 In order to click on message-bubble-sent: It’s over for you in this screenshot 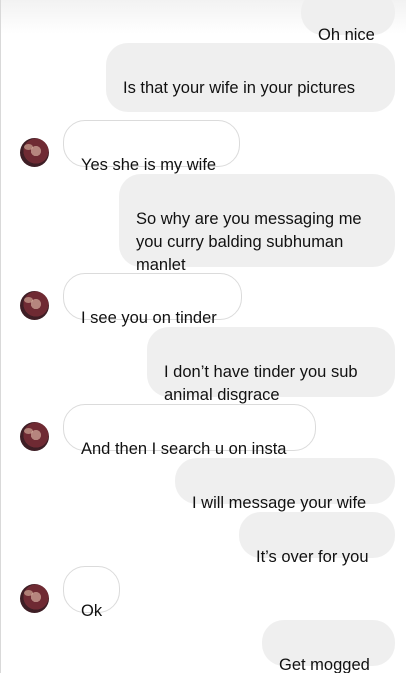, I will do `click(317, 539)`.